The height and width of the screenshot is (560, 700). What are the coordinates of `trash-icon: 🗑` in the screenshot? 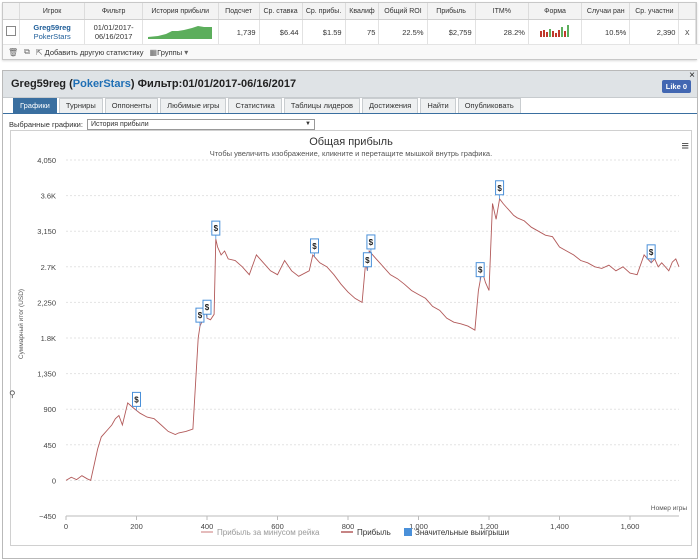 It's located at (13, 52).